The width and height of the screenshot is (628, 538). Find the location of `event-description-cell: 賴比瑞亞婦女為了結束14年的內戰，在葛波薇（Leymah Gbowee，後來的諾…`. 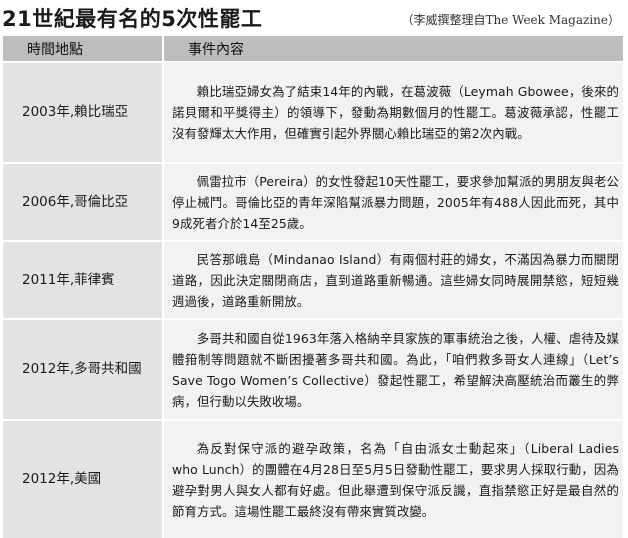

event-description-cell: 賴比瑞亞婦女為了結束14年的內戰，在葛波薇（Leymah Gbowee，後來的諾… is located at coordinates (392, 112).